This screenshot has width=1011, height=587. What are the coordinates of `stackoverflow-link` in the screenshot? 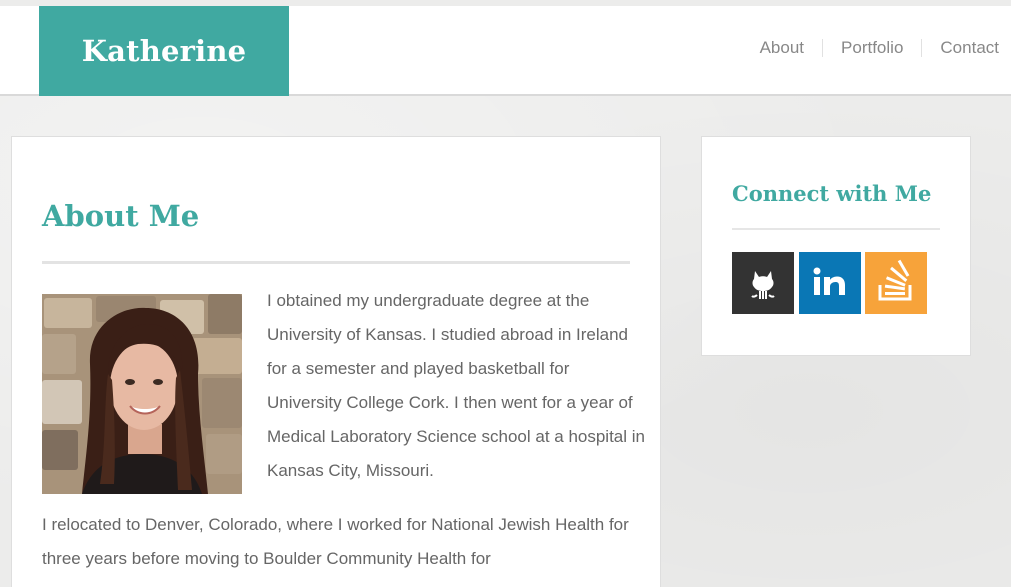 It's located at (896, 283).